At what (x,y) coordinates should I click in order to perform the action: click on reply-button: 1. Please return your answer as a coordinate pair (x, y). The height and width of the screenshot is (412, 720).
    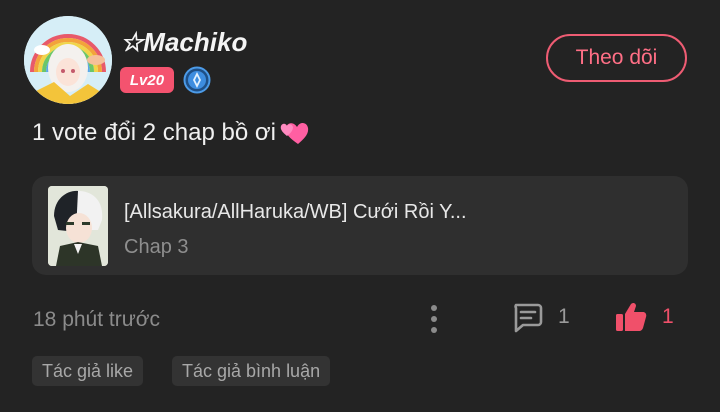
    Looking at the image, I should click on (540, 317).